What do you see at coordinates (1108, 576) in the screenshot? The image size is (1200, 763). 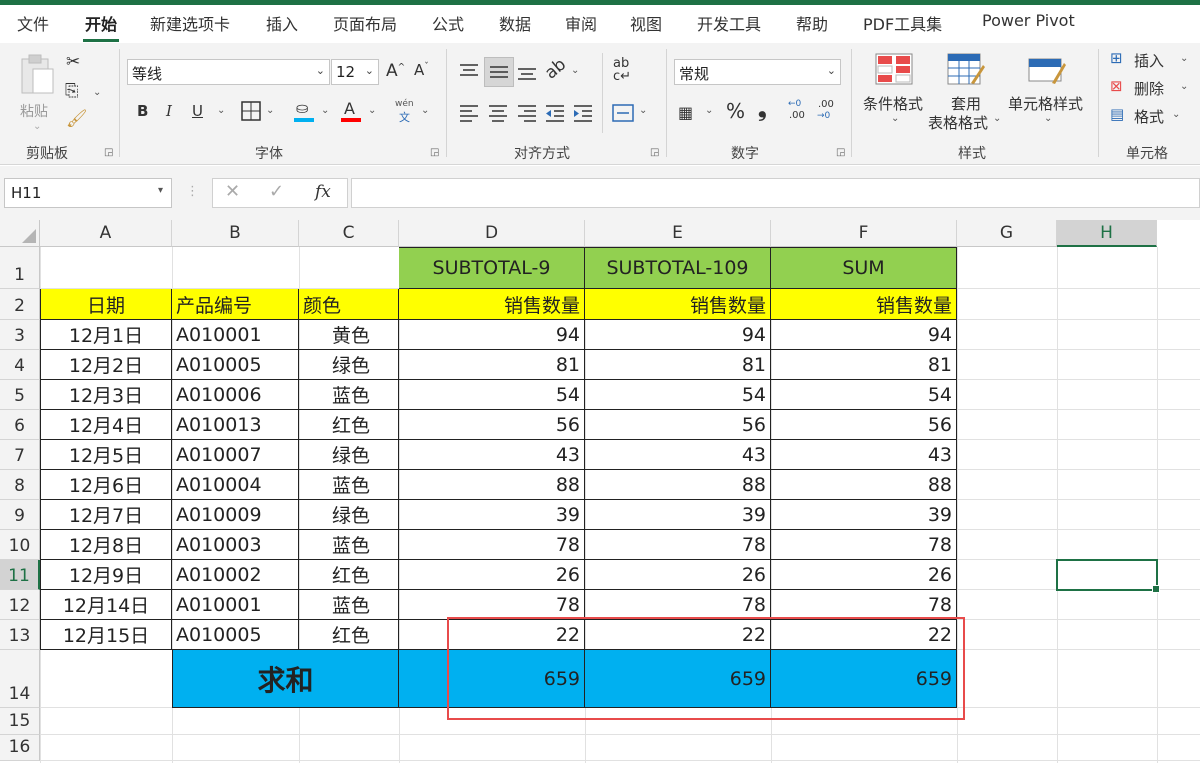 I see `selected-cell-h11` at bounding box center [1108, 576].